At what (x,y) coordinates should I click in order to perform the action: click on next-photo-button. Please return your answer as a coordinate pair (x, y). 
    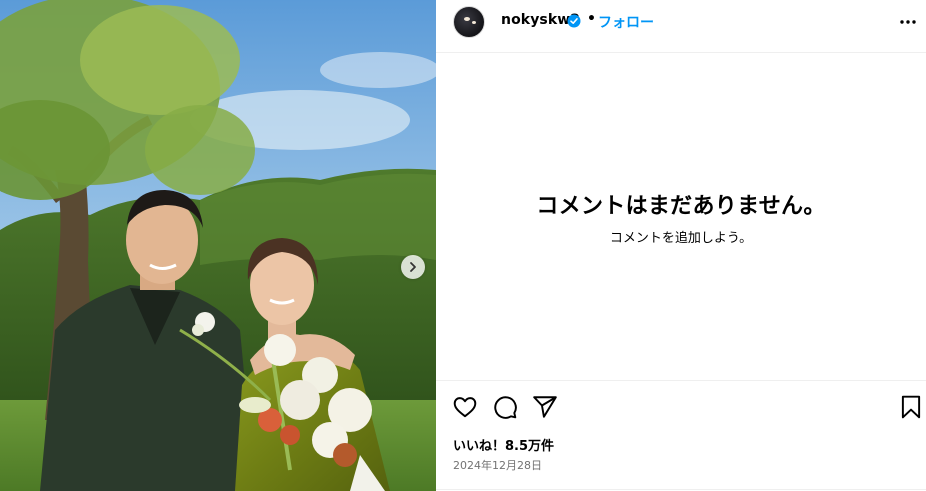
    Looking at the image, I should click on (413, 267).